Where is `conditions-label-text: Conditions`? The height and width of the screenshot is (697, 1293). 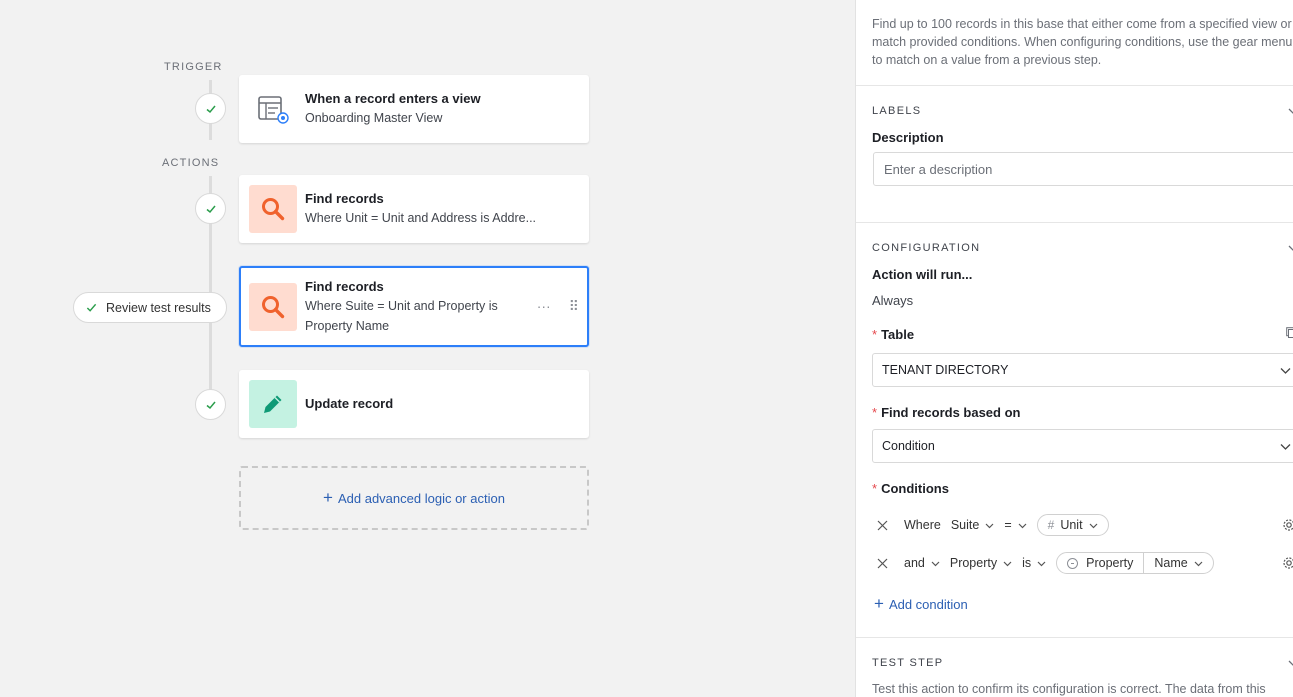
conditions-label-text: Conditions is located at coordinates (915, 488).